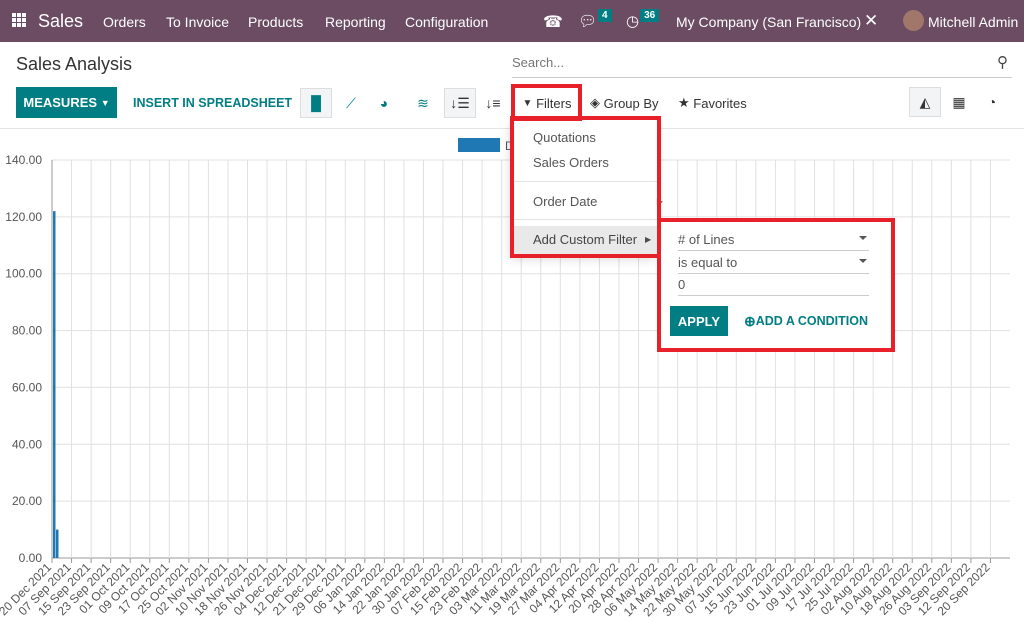 The image size is (1024, 621). What do you see at coordinates (773, 239) in the screenshot?
I see `field-select: # of Lines` at bounding box center [773, 239].